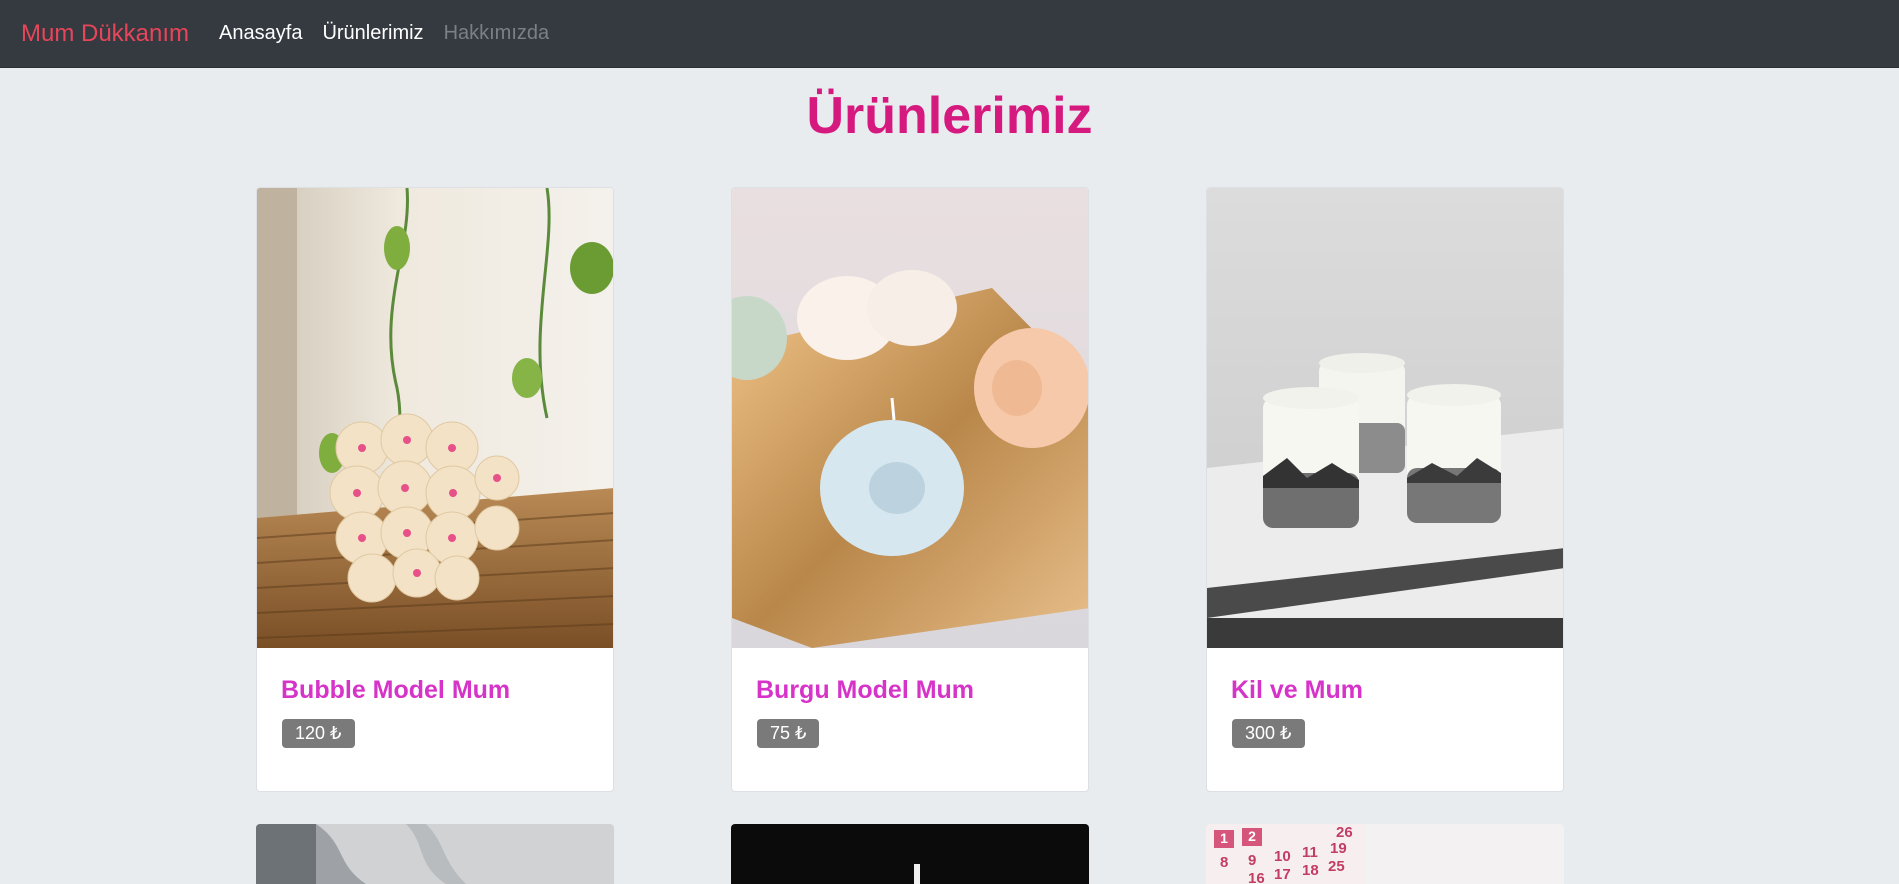 The image size is (1899, 884). Describe the element at coordinates (1338, 848) in the screenshot. I see `calendar-day: 19` at that location.